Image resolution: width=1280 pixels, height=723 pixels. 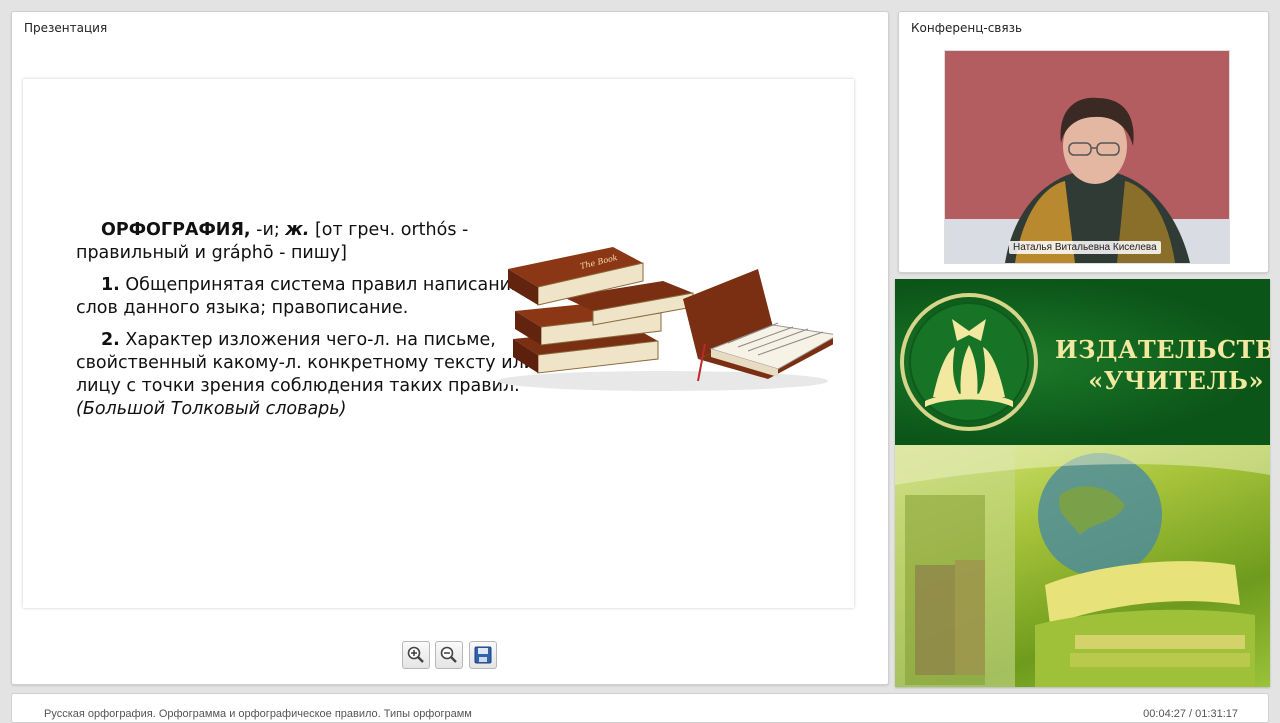 I want to click on presentation-panel-title: Презентация, so click(x=66, y=28).